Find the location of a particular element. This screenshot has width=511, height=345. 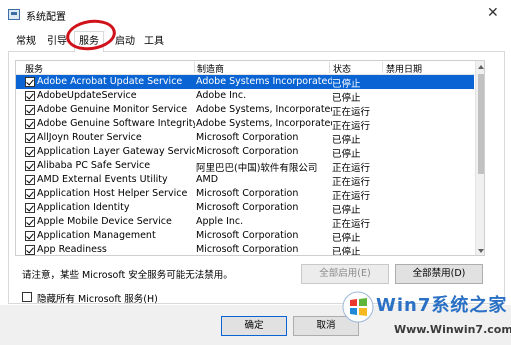

watermark-brand: Win7系统之家 is located at coordinates (442, 305).